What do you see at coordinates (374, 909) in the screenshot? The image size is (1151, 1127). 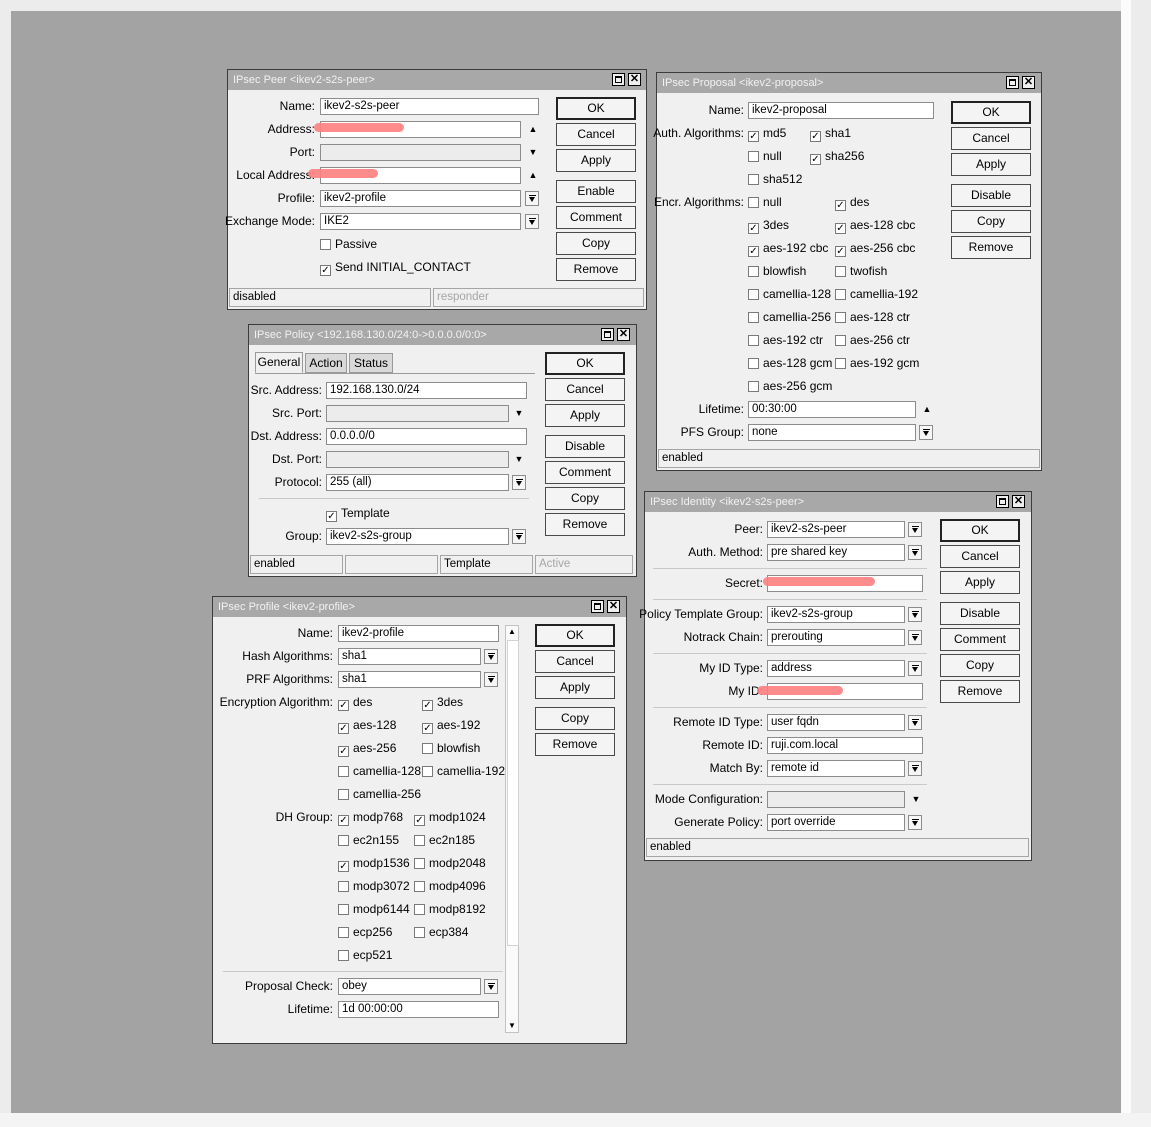 I see `algorithm-checkbox: modp6144` at bounding box center [374, 909].